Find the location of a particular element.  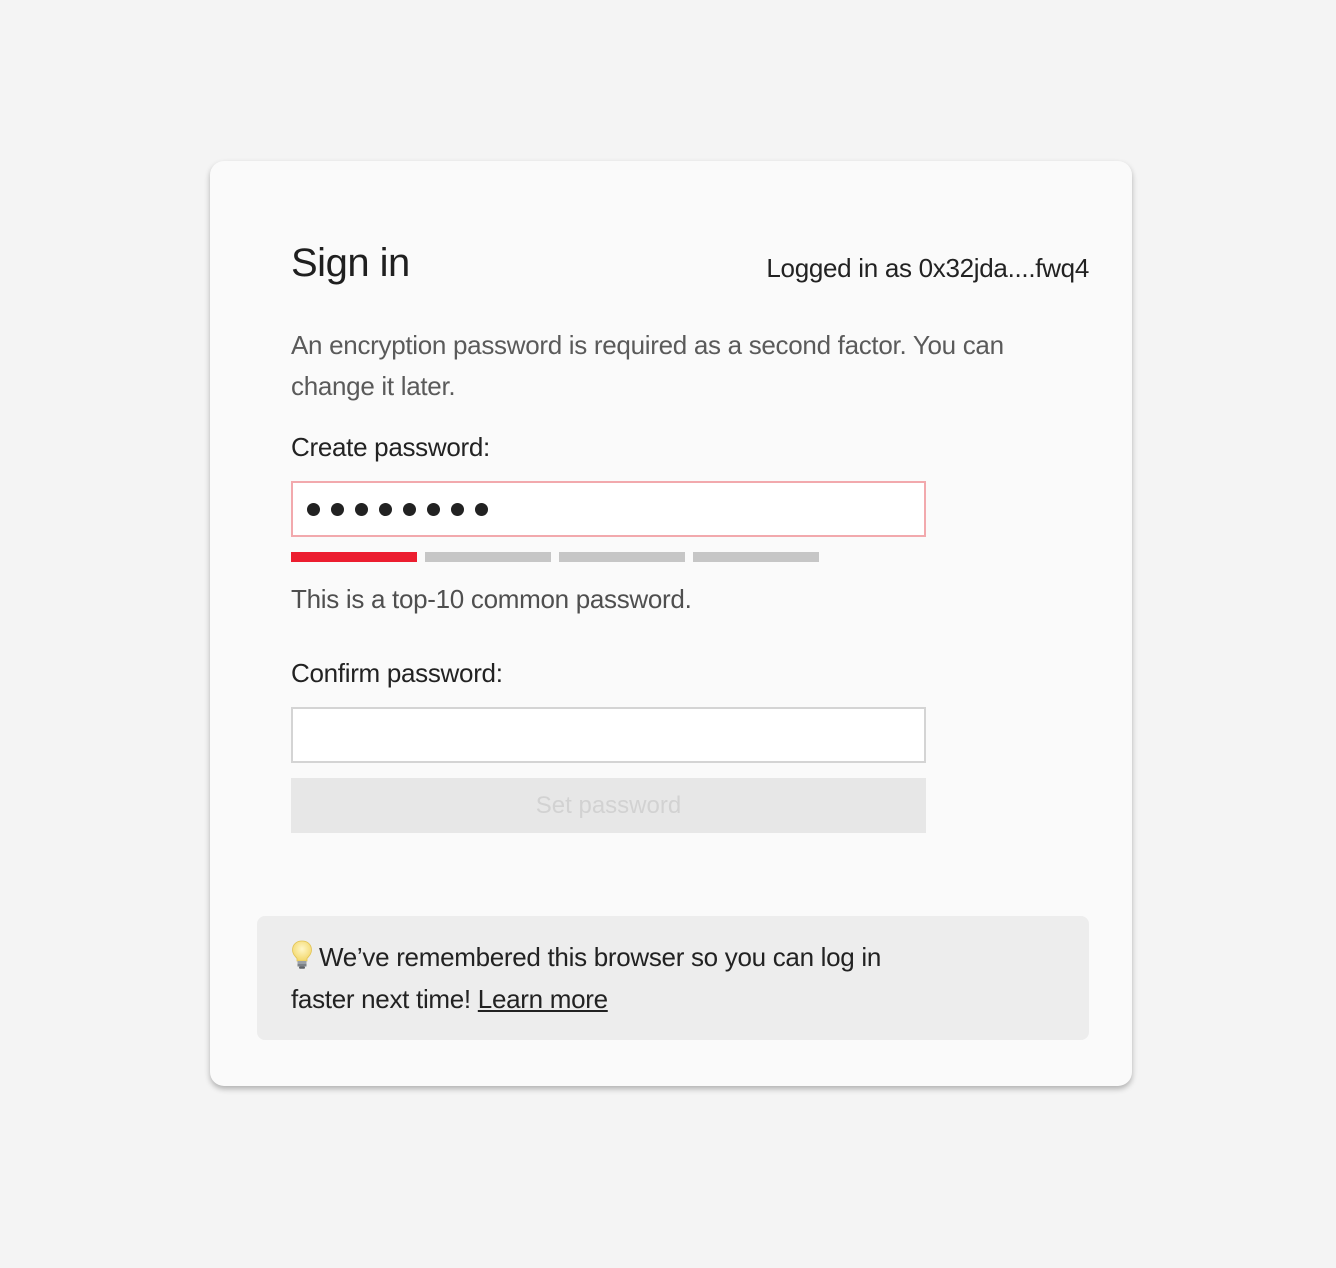

confirm-password-label: Confirm password: is located at coordinates (397, 673).